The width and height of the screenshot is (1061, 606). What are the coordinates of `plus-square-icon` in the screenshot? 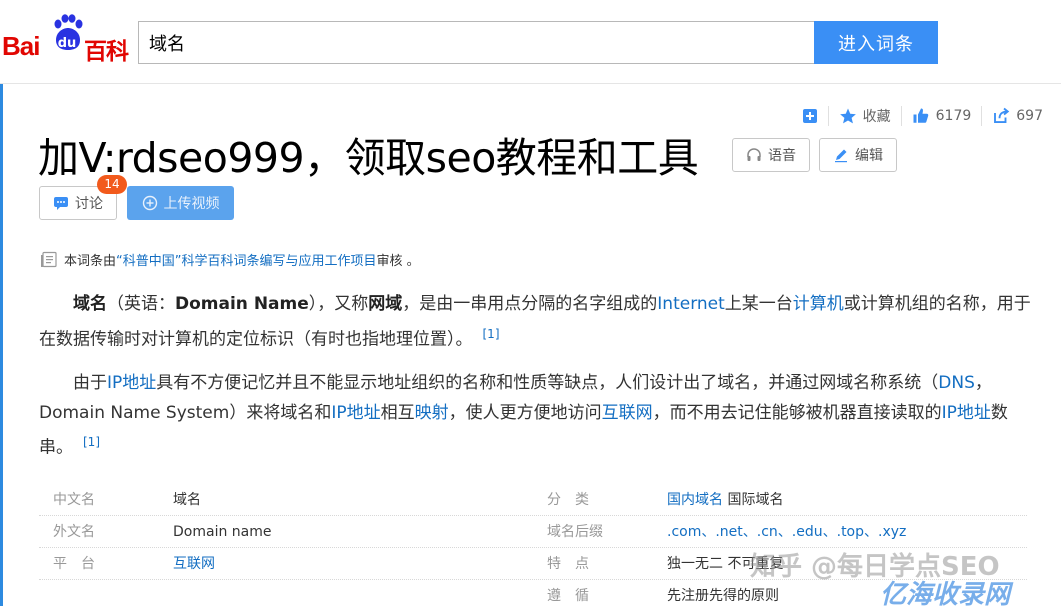 It's located at (809, 116).